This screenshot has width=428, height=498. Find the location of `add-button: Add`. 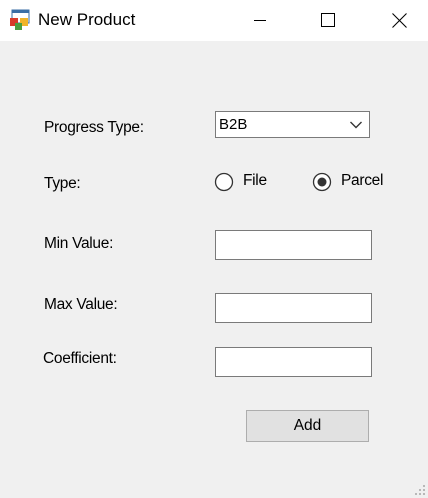

add-button: Add is located at coordinates (307, 426).